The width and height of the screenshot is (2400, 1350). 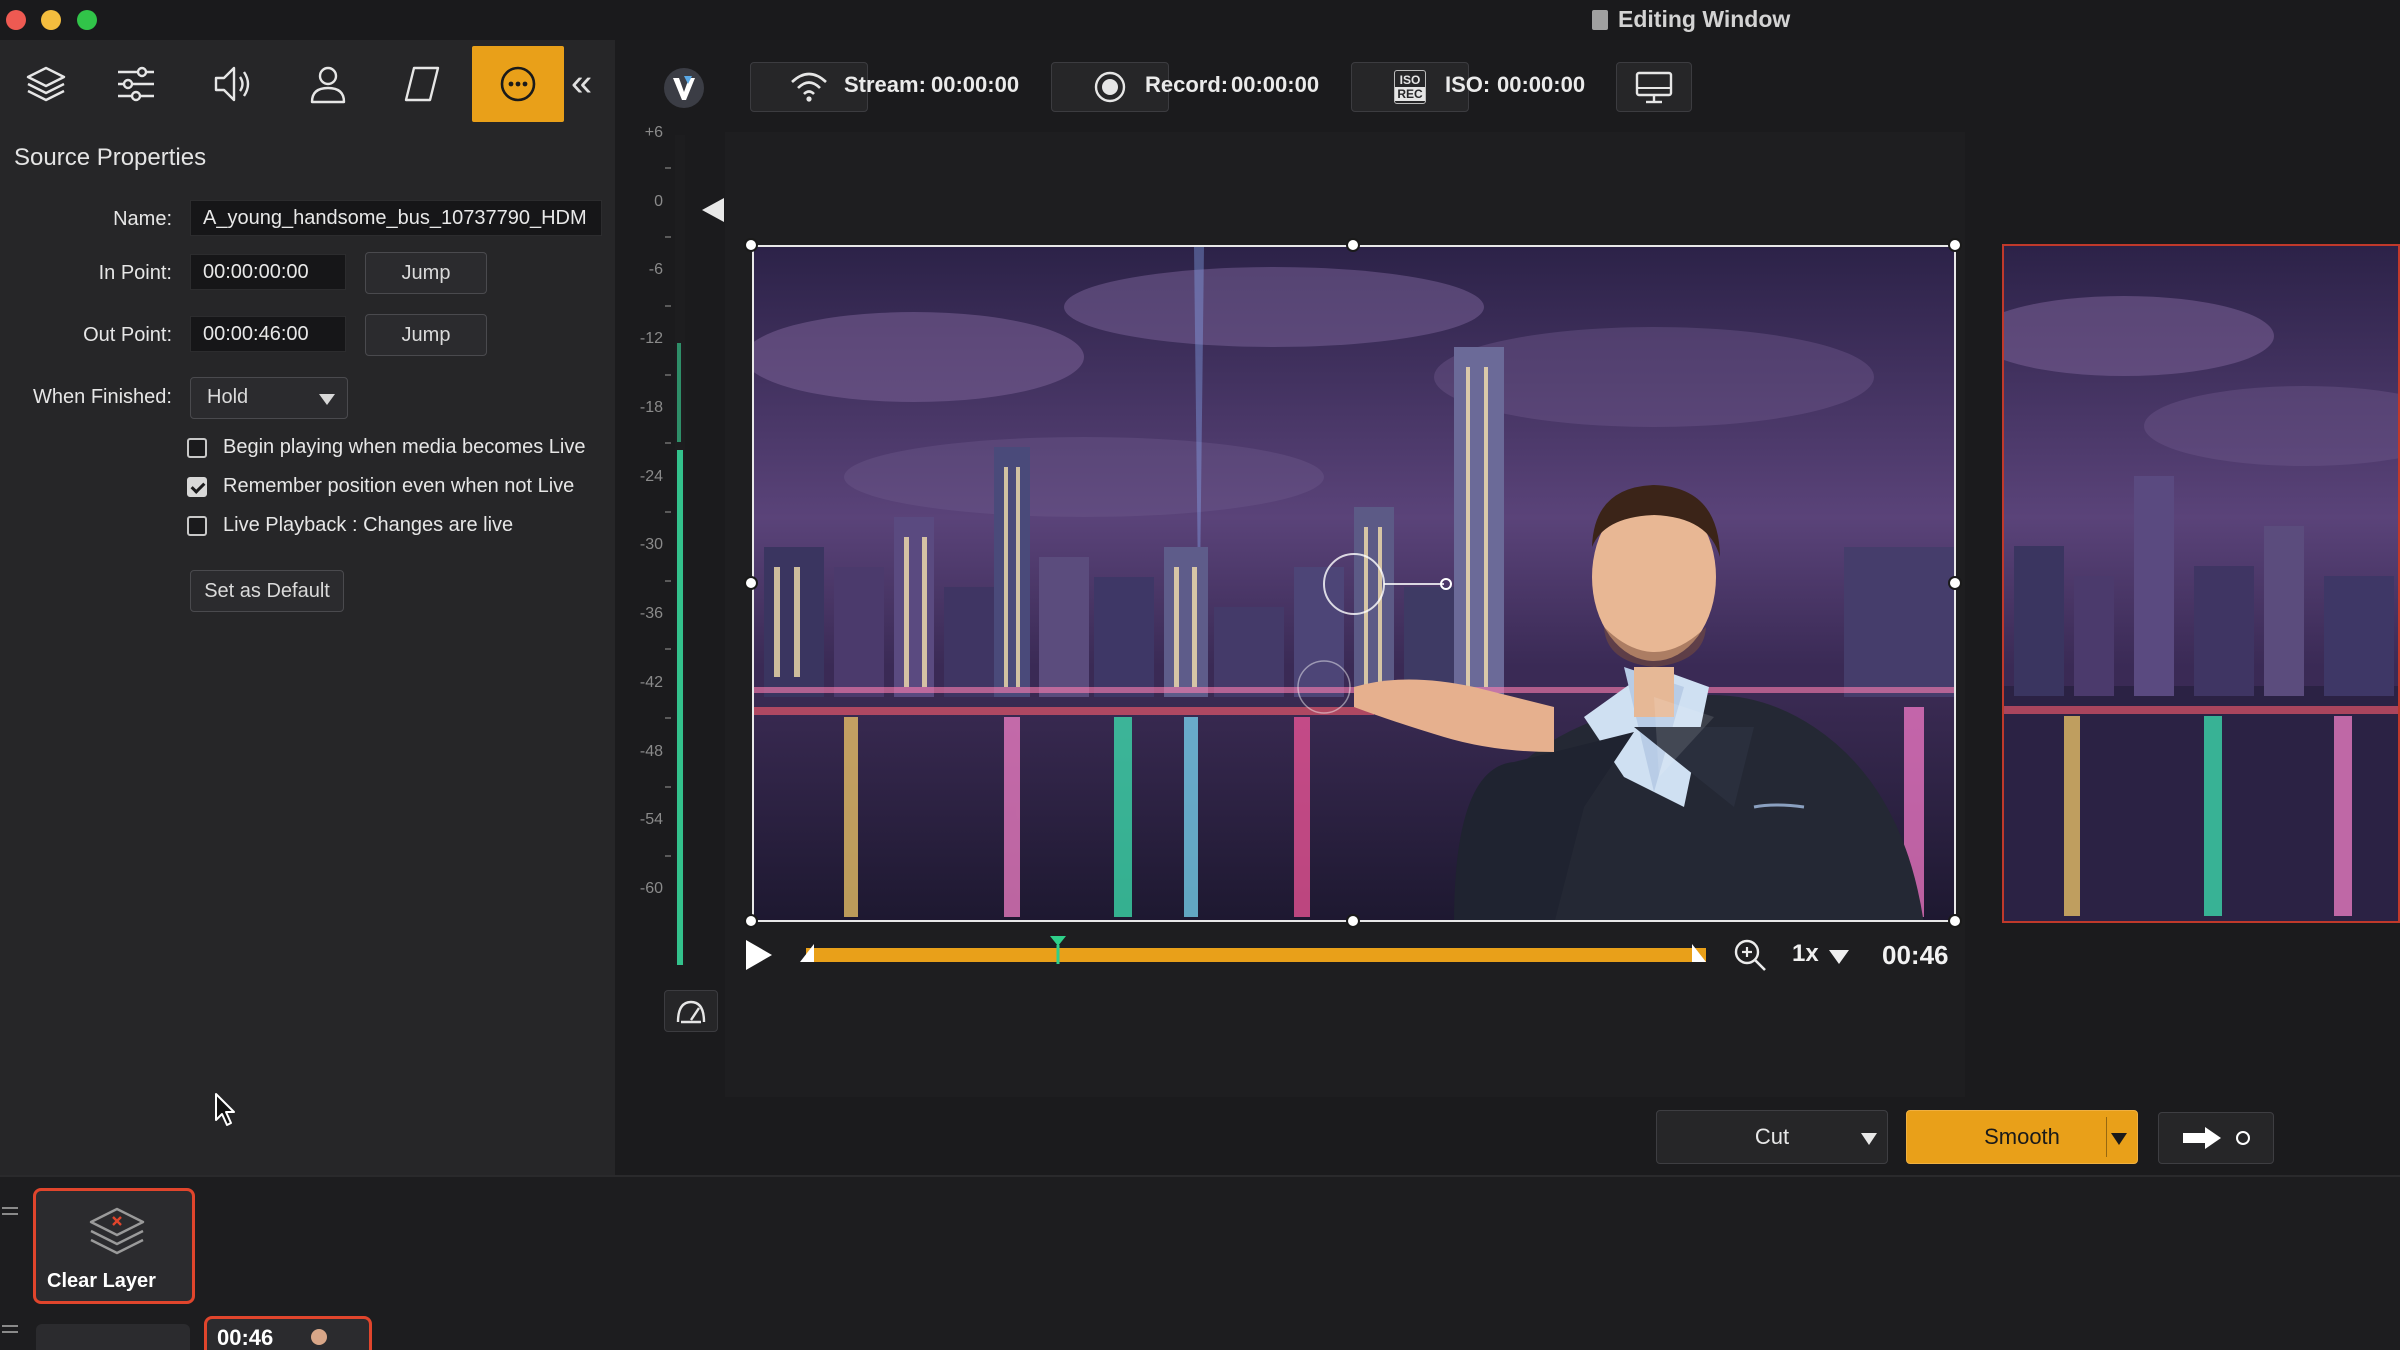 I want to click on more-tab, so click(x=518, y=84).